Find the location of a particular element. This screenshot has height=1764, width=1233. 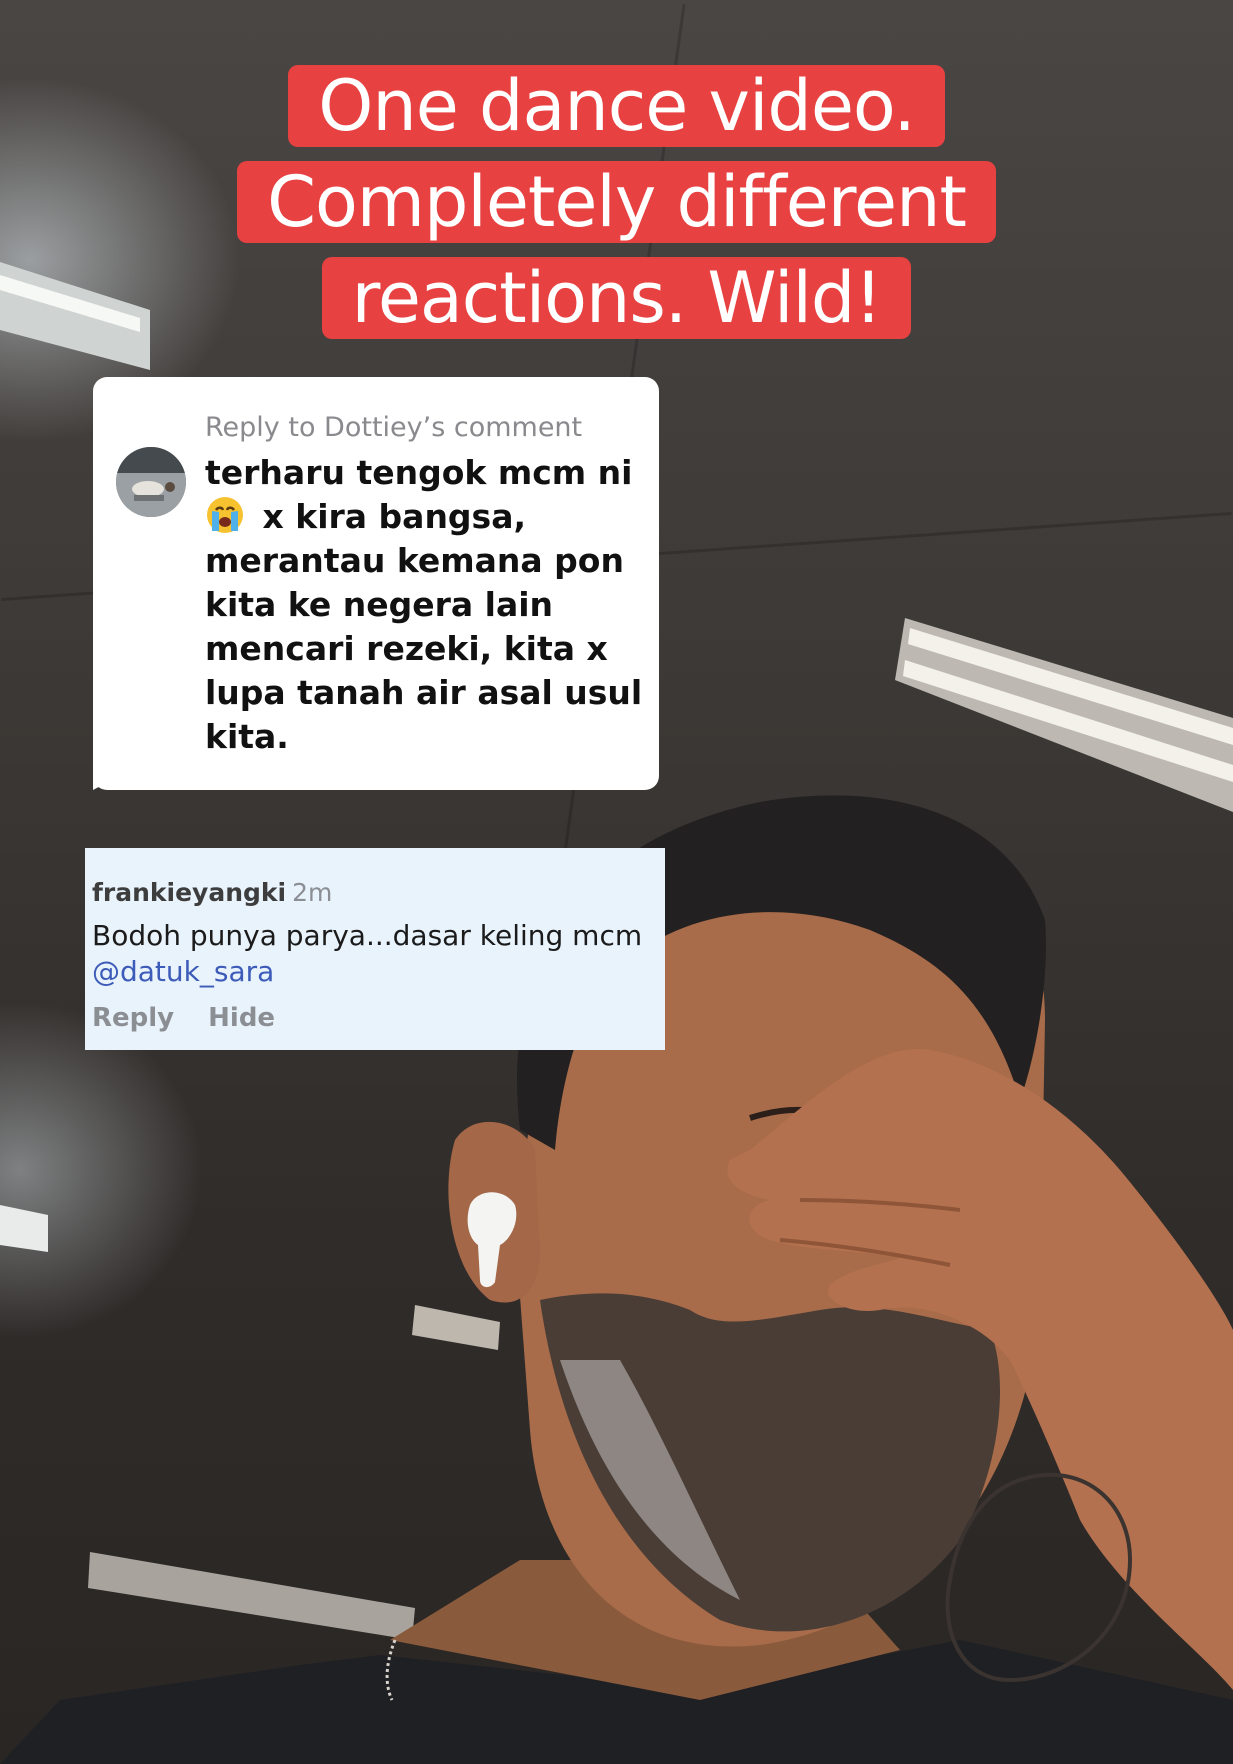

comment-actions: Reply Hide is located at coordinates (200, 1018).